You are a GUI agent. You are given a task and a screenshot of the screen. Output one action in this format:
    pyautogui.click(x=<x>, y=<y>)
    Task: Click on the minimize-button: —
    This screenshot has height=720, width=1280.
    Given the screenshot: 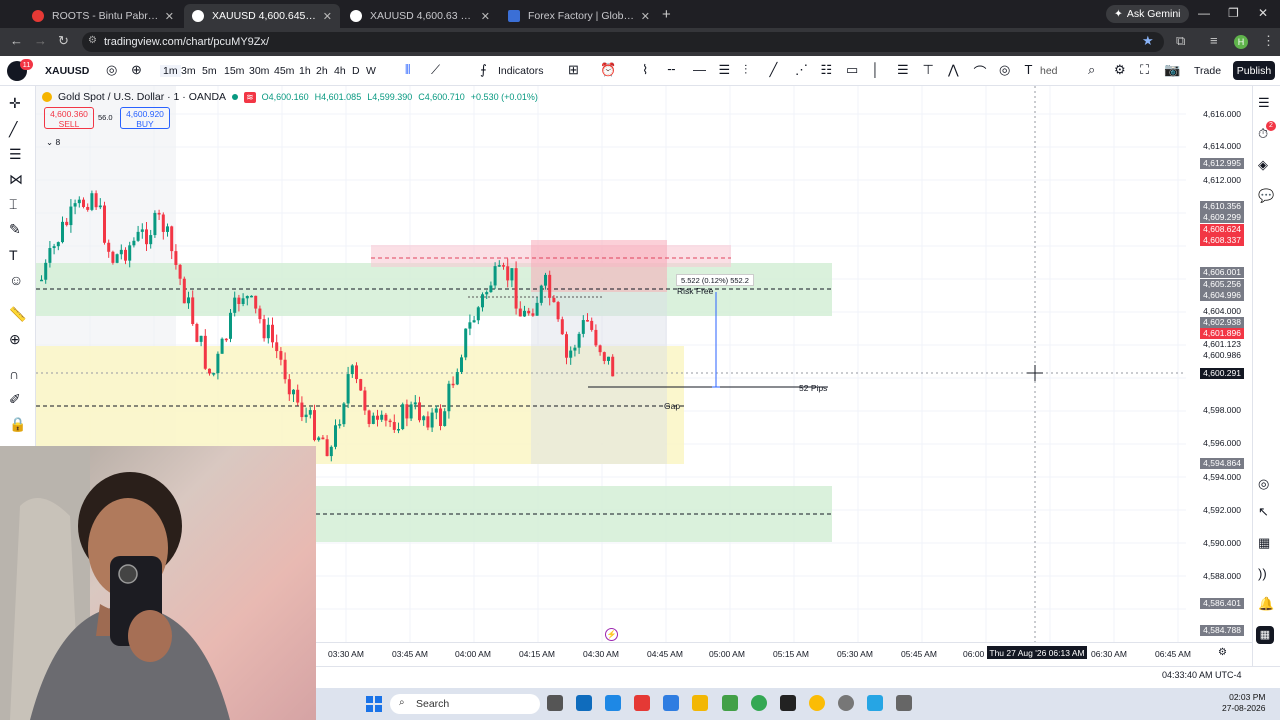 What is the action you would take?
    pyautogui.click(x=1204, y=13)
    